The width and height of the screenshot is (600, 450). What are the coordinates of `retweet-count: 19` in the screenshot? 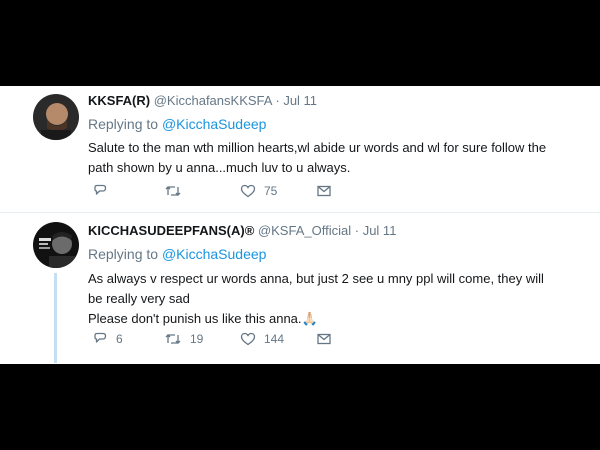 It's located at (197, 339).